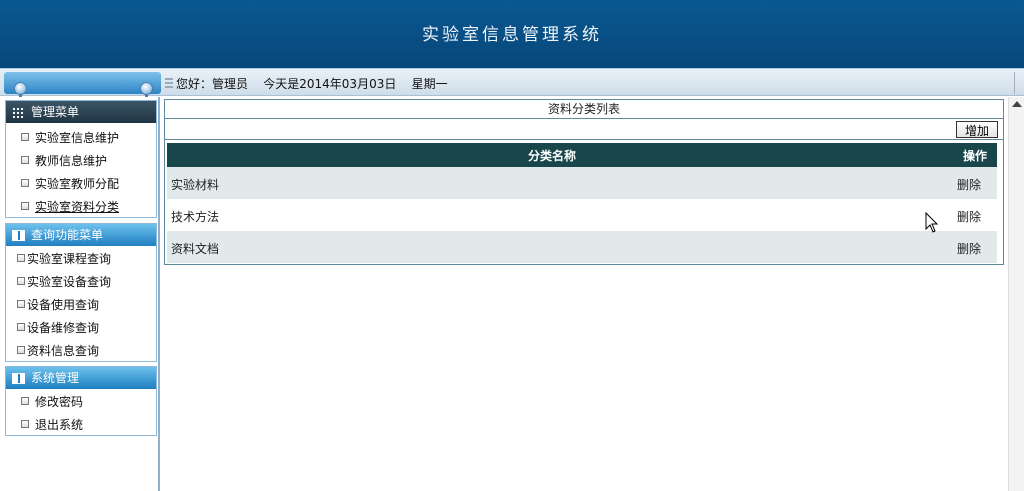 This screenshot has height=491, width=1024. What do you see at coordinates (1016, 294) in the screenshot?
I see `vertical-scrollbar` at bounding box center [1016, 294].